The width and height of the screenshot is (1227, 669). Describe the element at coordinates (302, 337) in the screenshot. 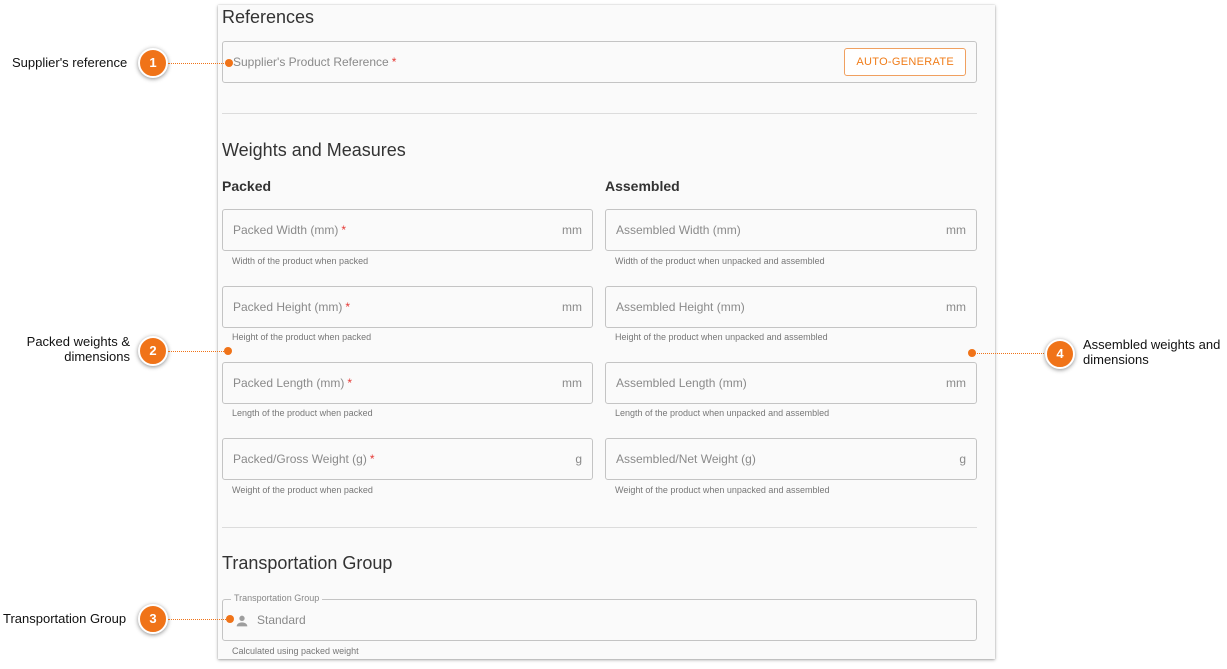

I see `packed-height-helper: Height of the product when packed` at that location.